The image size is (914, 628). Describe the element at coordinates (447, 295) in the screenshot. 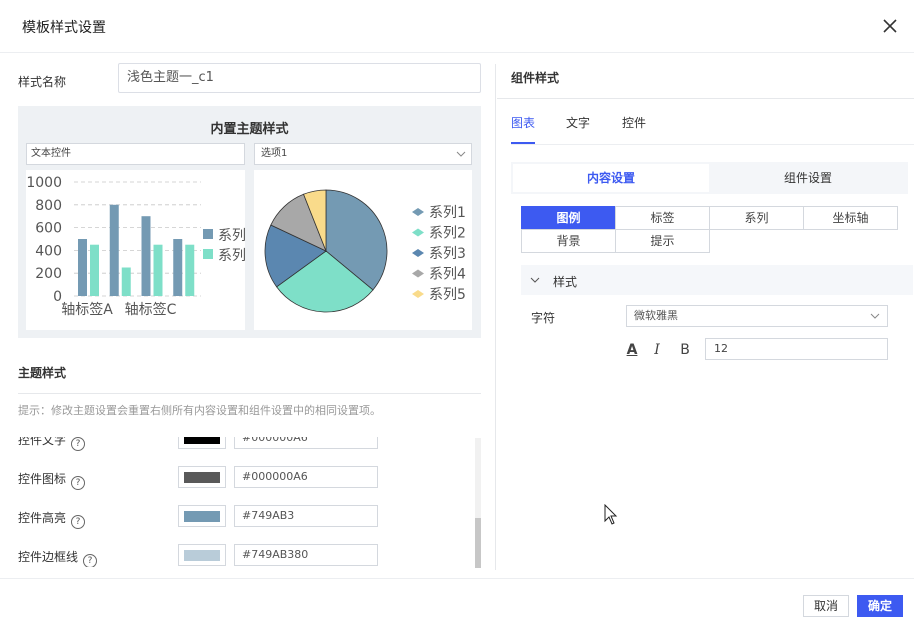

I see `legend-label: 系列5` at that location.